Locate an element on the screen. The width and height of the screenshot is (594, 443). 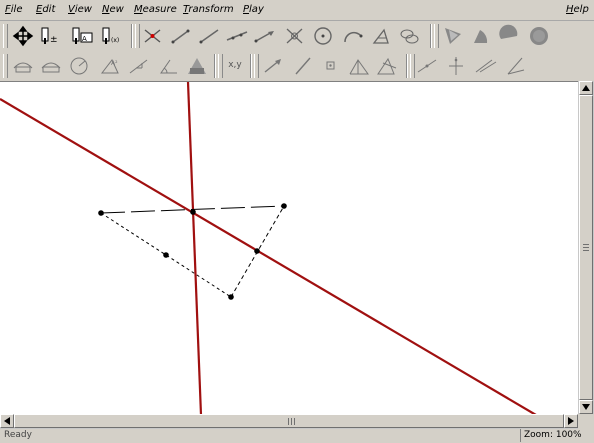
point-label-icon: A is located at coordinates (82, 35).